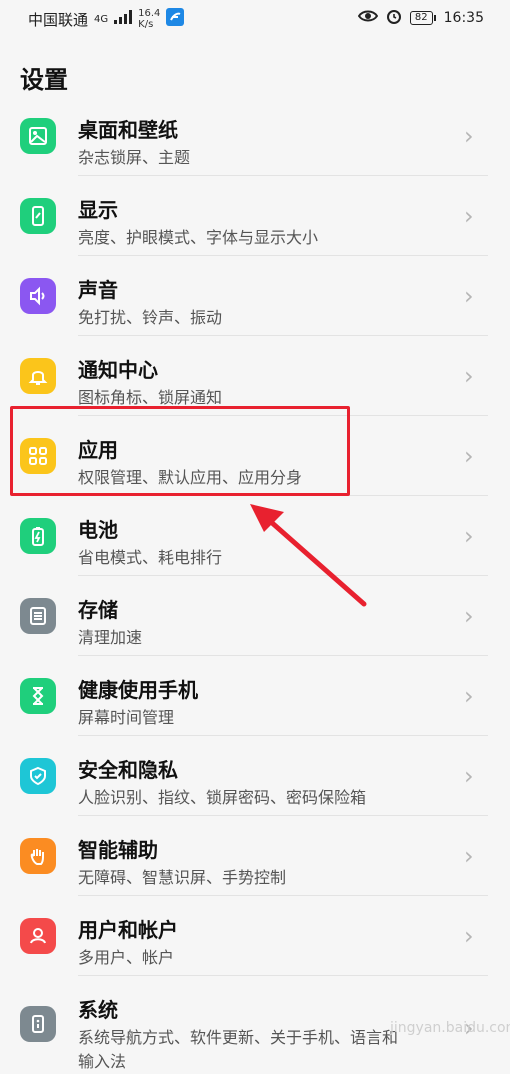  What do you see at coordinates (38, 296) in the screenshot?
I see `sound-icon` at bounding box center [38, 296].